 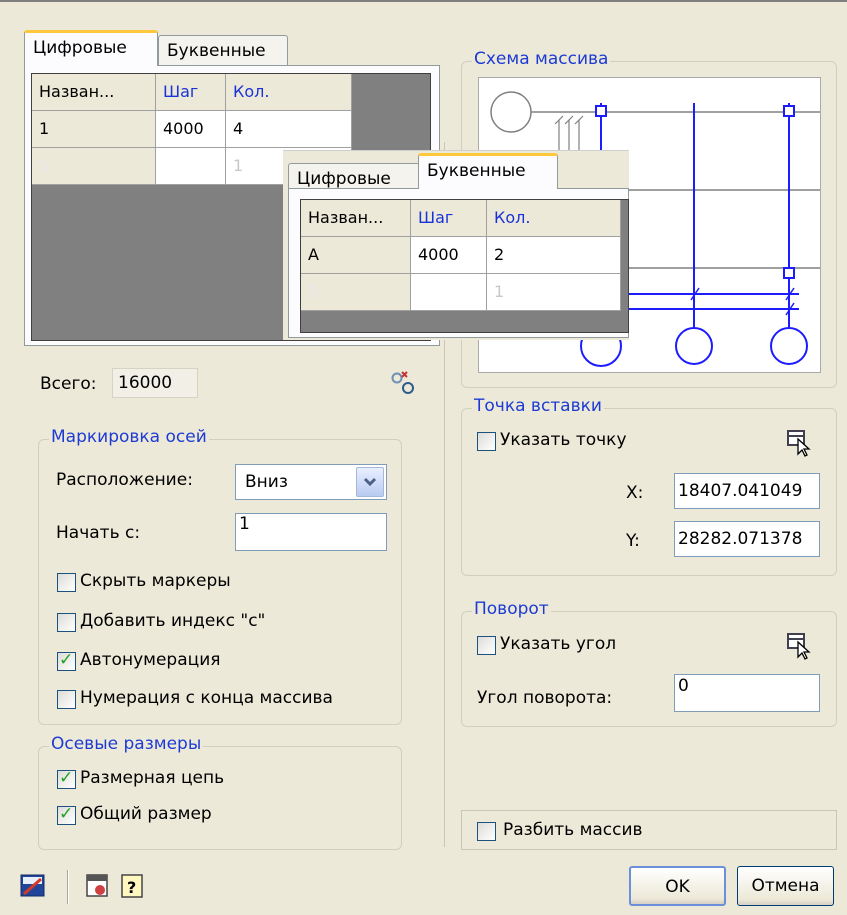 I want to click on explode-checkbox, so click(x=486, y=831).